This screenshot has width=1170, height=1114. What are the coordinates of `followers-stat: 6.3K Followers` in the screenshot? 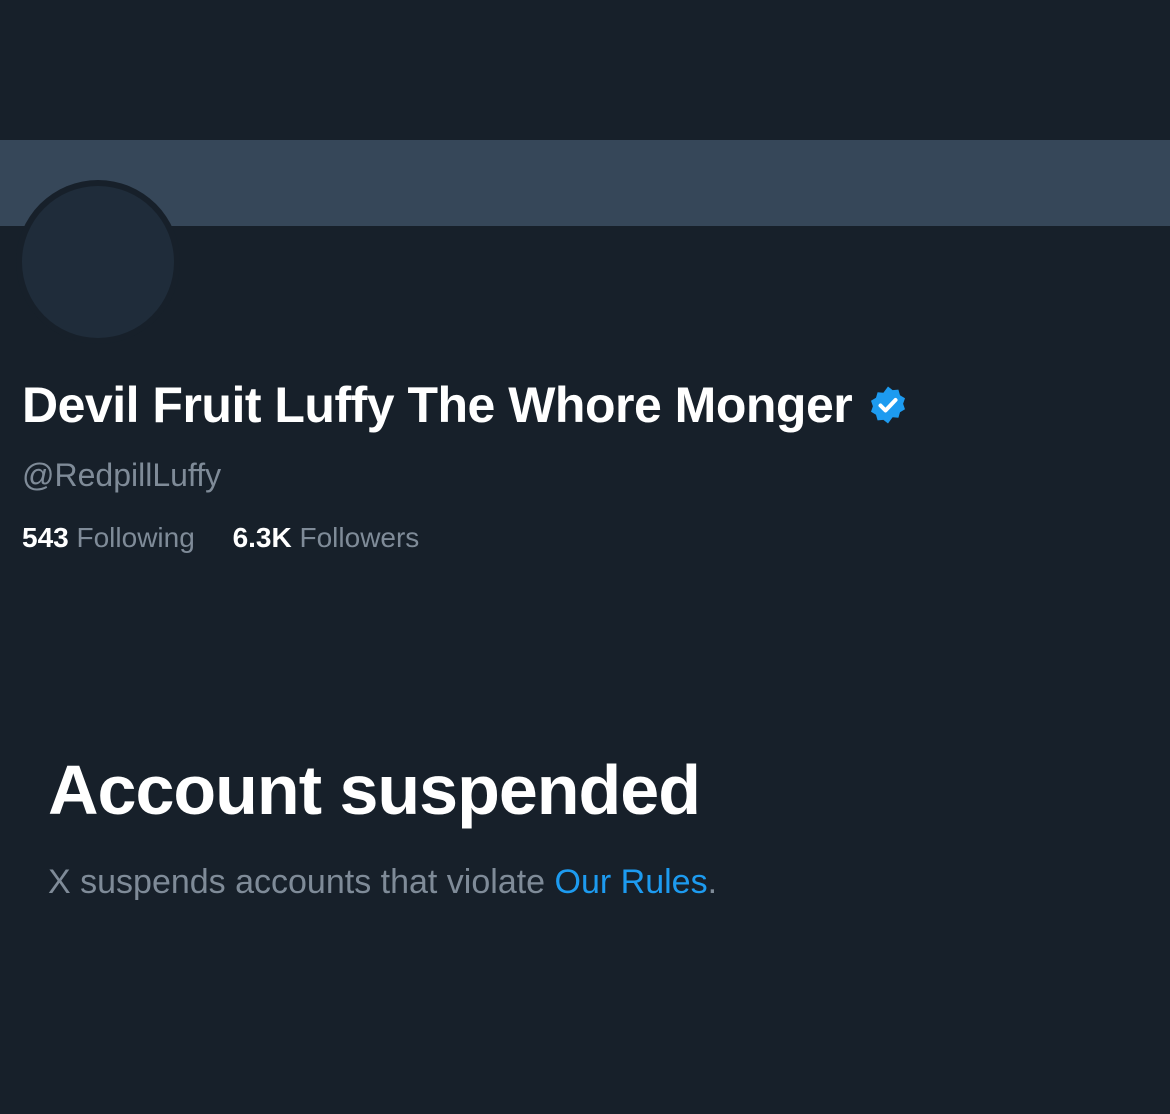 It's located at (326, 538).